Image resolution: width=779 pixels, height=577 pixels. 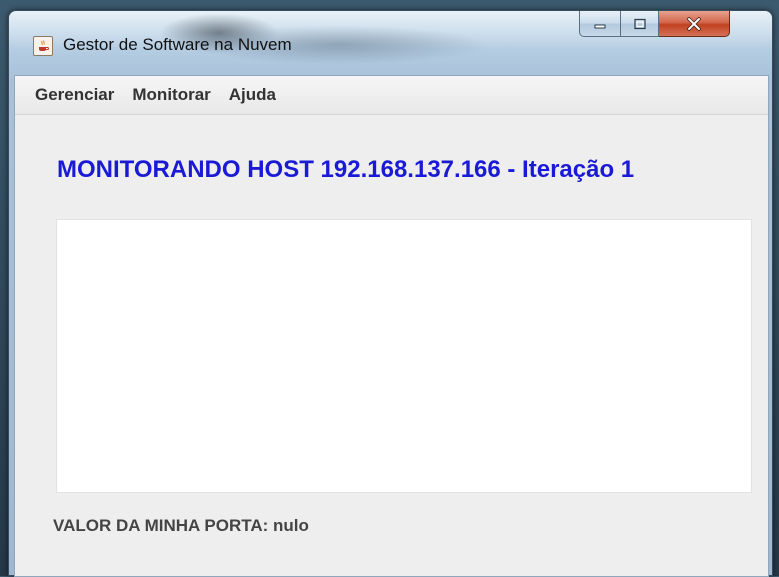 What do you see at coordinates (177, 44) in the screenshot?
I see `window-title: Gestor de Software na Nuvem` at bounding box center [177, 44].